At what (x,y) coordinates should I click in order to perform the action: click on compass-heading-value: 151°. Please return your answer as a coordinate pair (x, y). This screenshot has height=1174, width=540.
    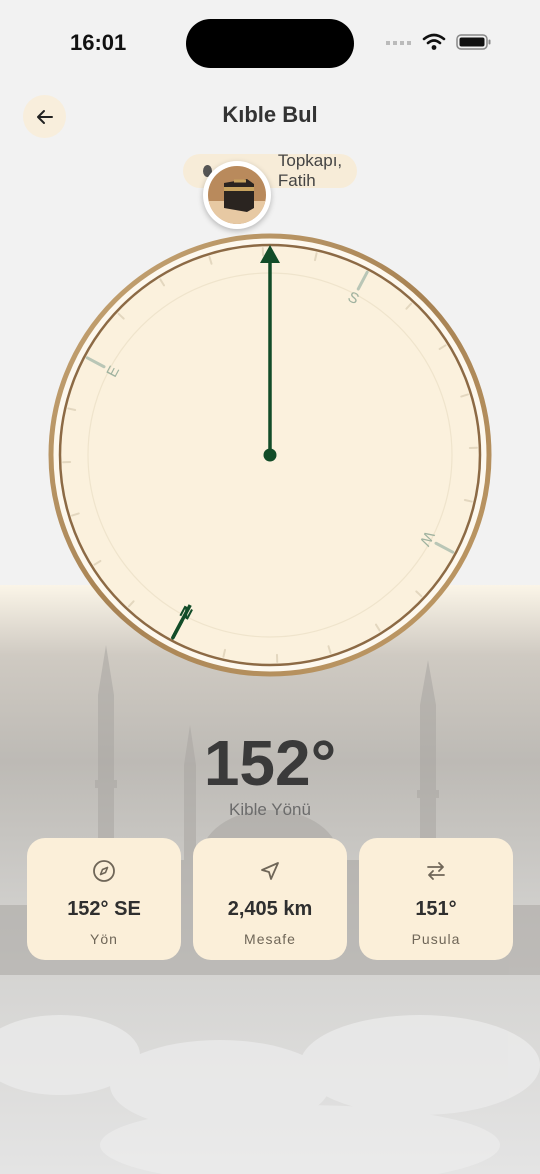
    Looking at the image, I should click on (436, 909).